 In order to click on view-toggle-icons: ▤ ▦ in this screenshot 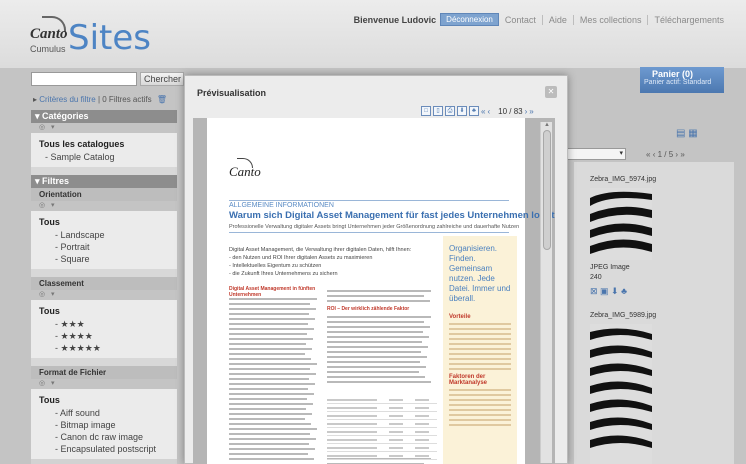, I will do `click(687, 133)`.